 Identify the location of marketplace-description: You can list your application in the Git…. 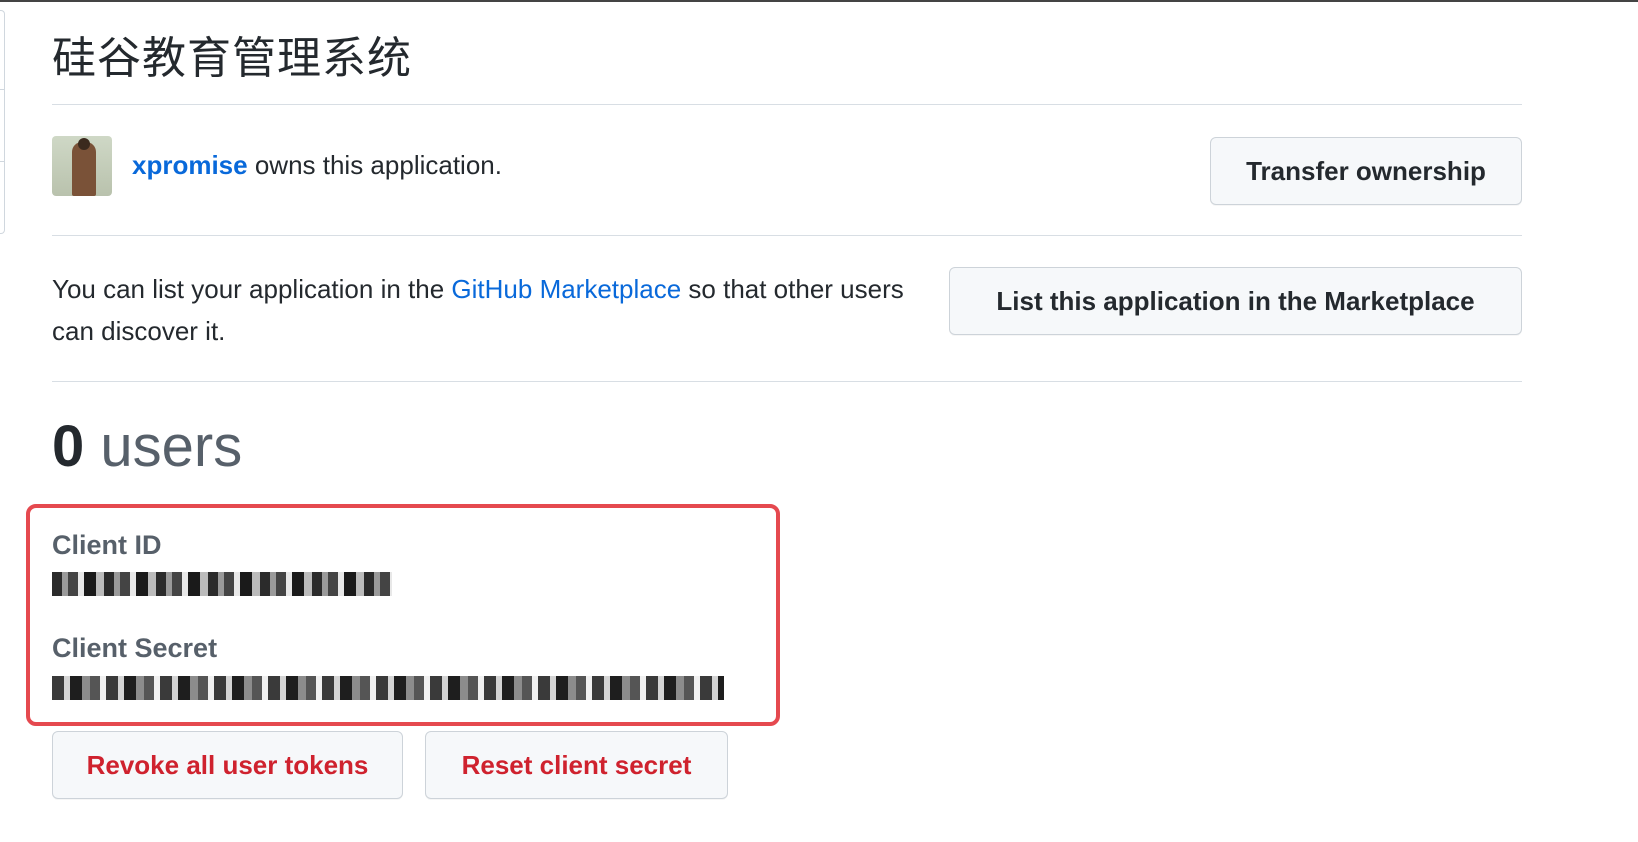
(497, 310).